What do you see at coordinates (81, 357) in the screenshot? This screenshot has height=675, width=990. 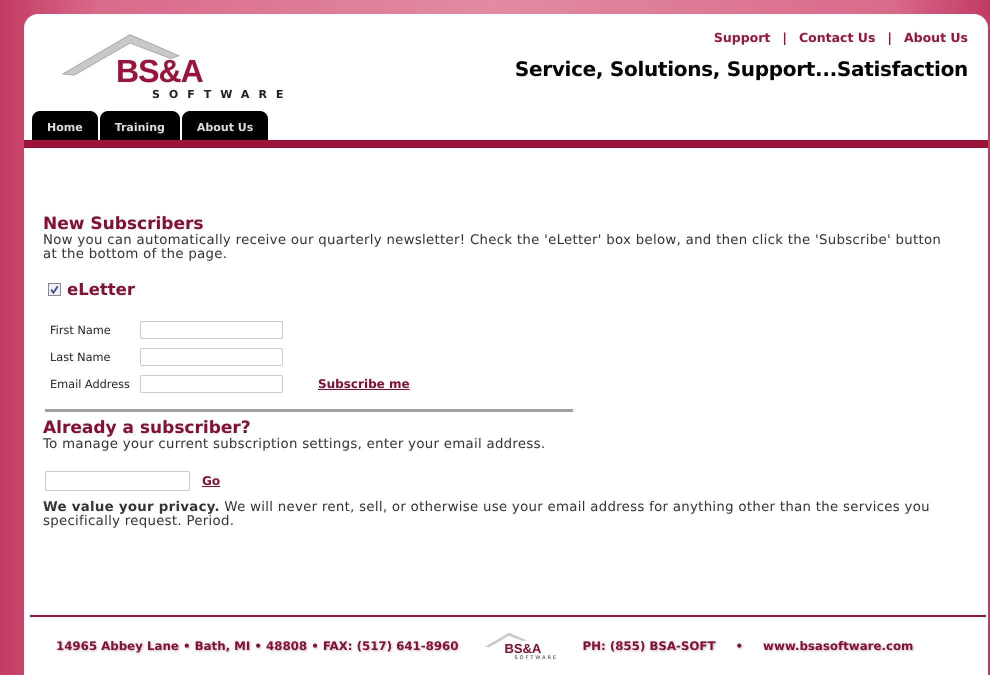 I see `field-label: Last Name` at bounding box center [81, 357].